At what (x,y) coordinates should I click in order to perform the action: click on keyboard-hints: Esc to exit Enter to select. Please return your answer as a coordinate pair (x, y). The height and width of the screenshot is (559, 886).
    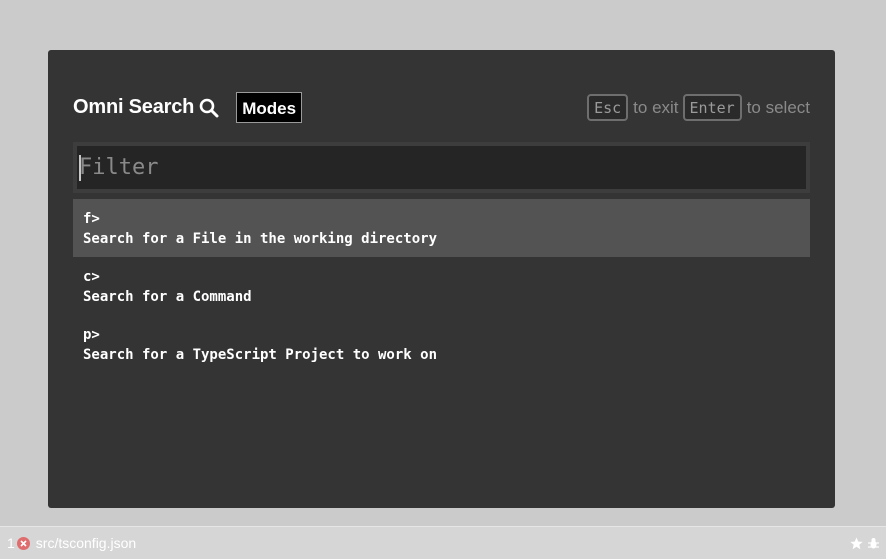
    Looking at the image, I should click on (698, 107).